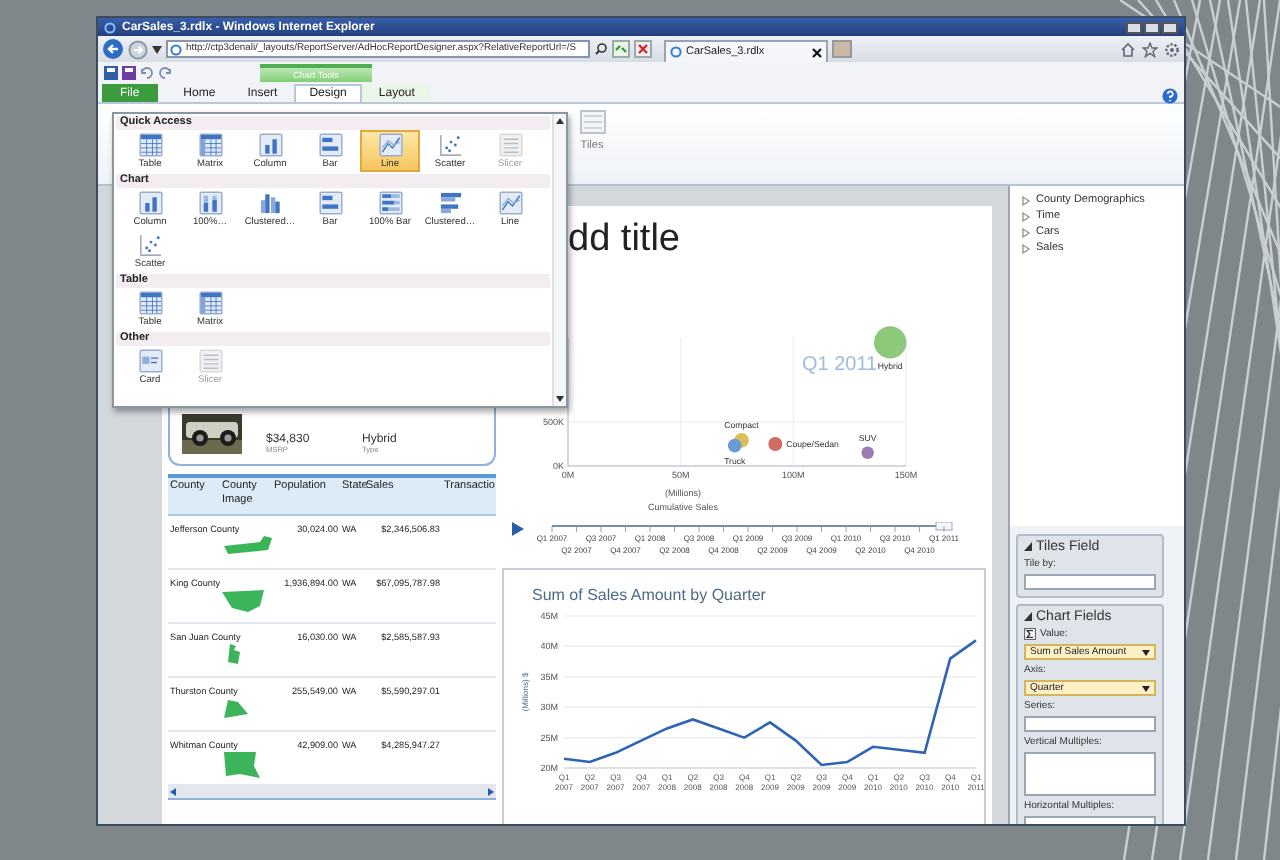 This screenshot has width=1280, height=860. What do you see at coordinates (210, 203) in the screenshot?
I see `stacked-column-chart-icon` at bounding box center [210, 203].